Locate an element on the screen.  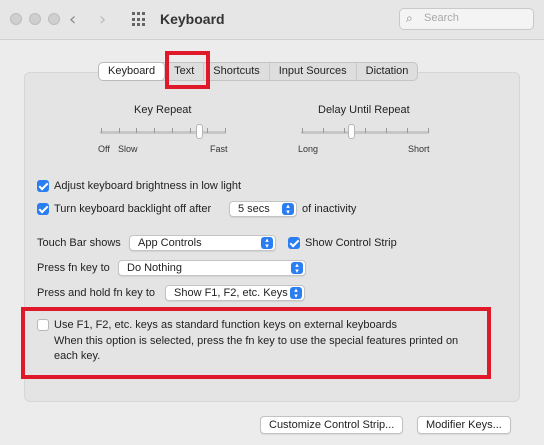
touch-bar-label: Touch Bar shows is located at coordinates (79, 243).